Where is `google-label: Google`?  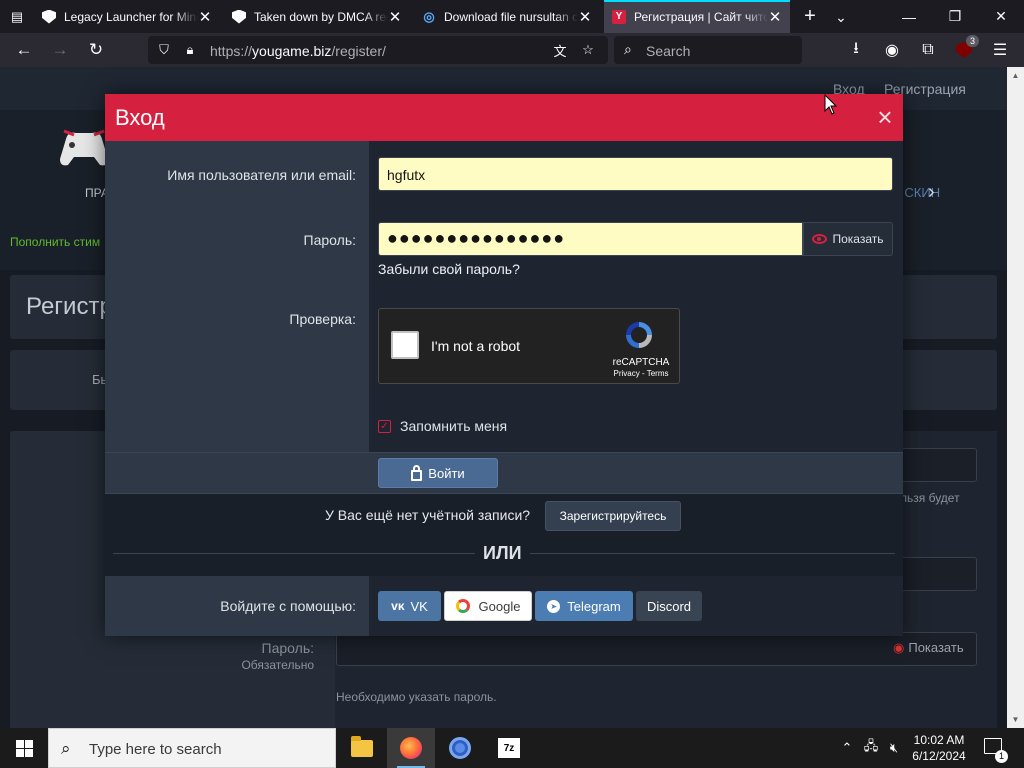 google-label: Google is located at coordinates (499, 606).